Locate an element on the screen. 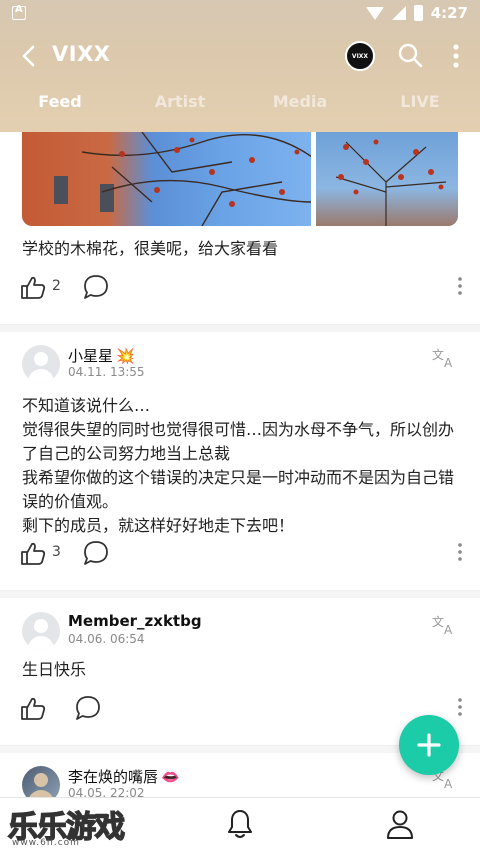 The height and width of the screenshot is (852, 480). post-header: Member_zxktbg 04.06. 06:54 文 A is located at coordinates (240, 632).